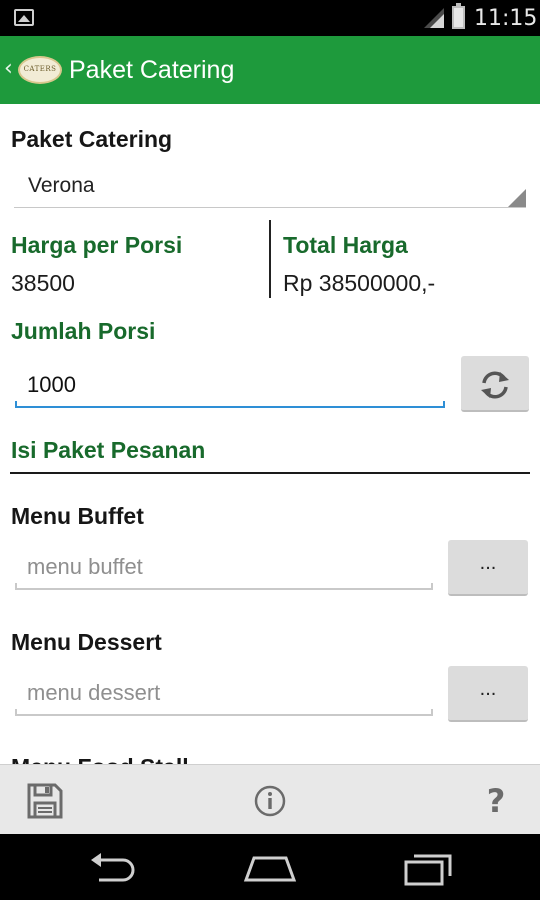 The width and height of the screenshot is (540, 900). Describe the element at coordinates (517, 198) in the screenshot. I see `spinner-arrow-icon` at that location.